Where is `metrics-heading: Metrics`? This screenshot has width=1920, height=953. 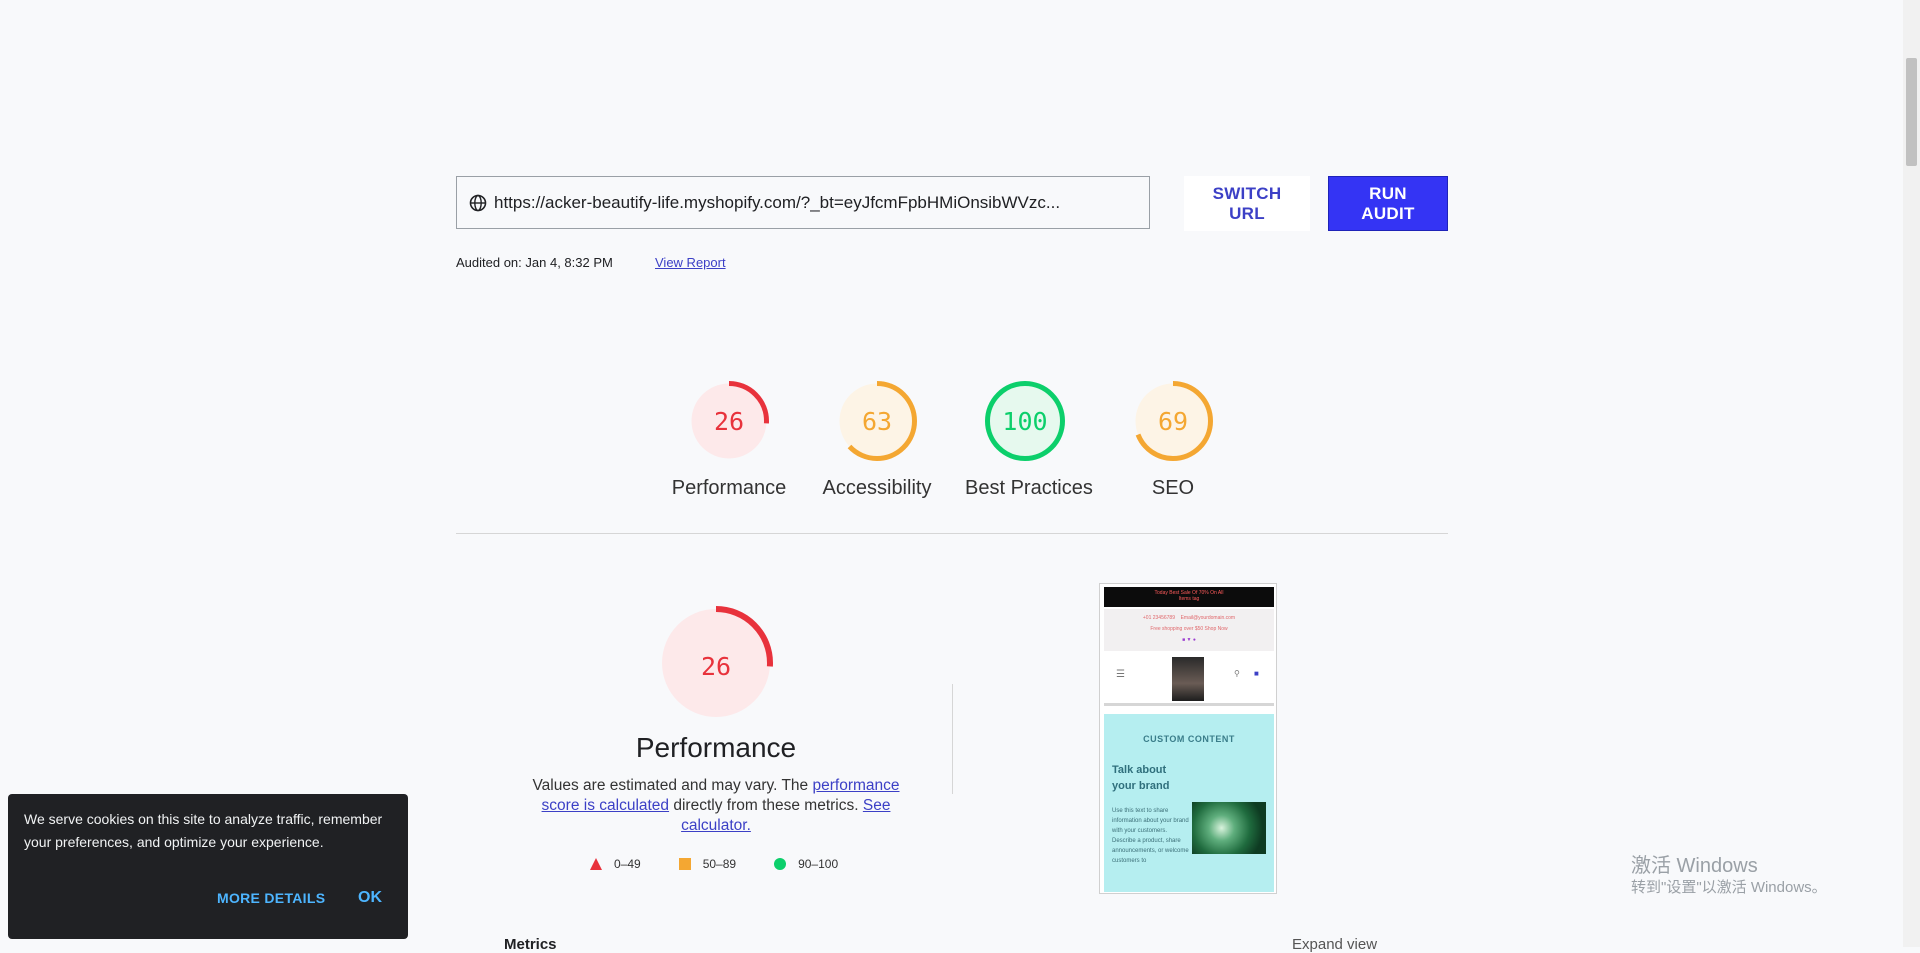 metrics-heading: Metrics is located at coordinates (530, 944).